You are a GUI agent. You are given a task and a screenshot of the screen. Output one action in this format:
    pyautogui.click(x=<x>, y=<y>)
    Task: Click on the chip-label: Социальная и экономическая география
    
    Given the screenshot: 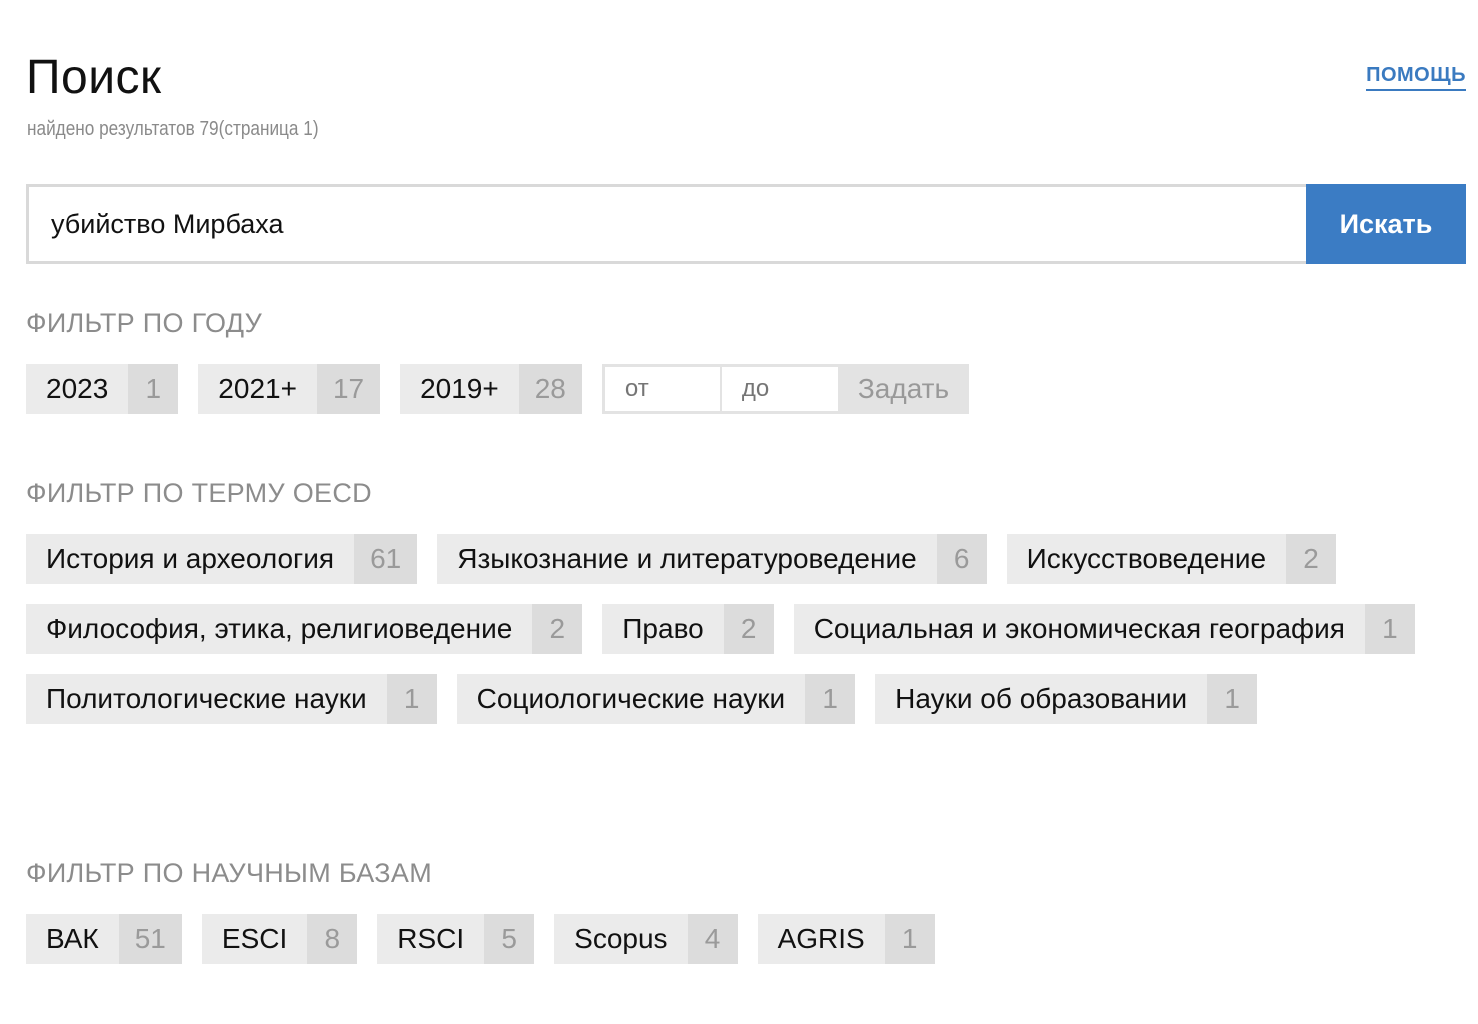 What is the action you would take?
    pyautogui.click(x=1079, y=629)
    